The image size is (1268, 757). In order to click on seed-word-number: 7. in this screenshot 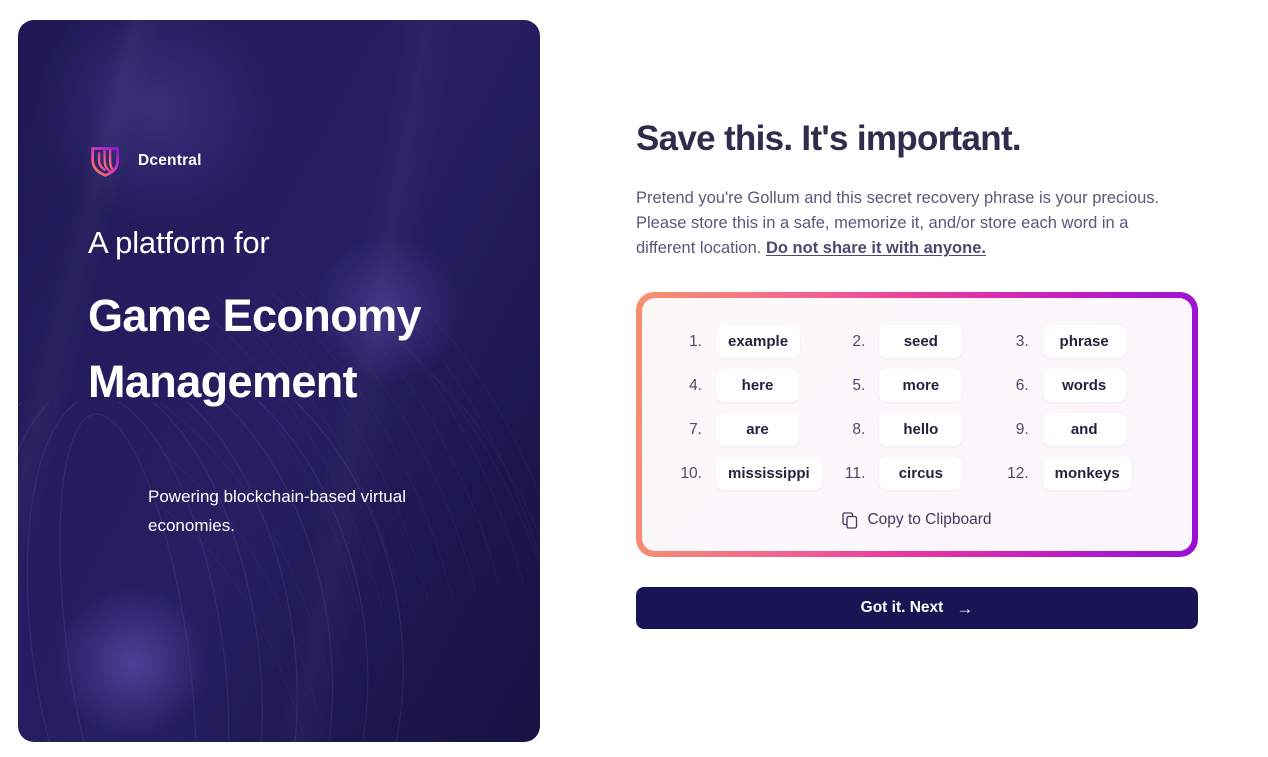, I will do `click(695, 429)`.